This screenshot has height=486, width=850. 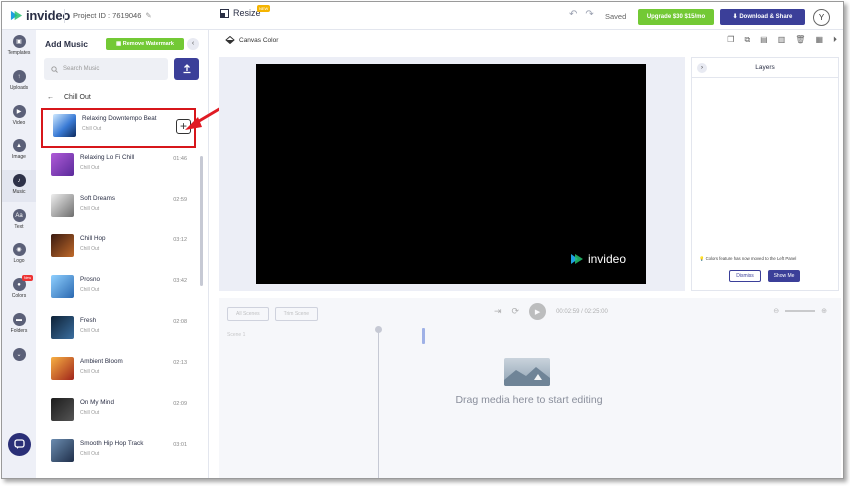 What do you see at coordinates (54, 69) in the screenshot?
I see `search-icon` at bounding box center [54, 69].